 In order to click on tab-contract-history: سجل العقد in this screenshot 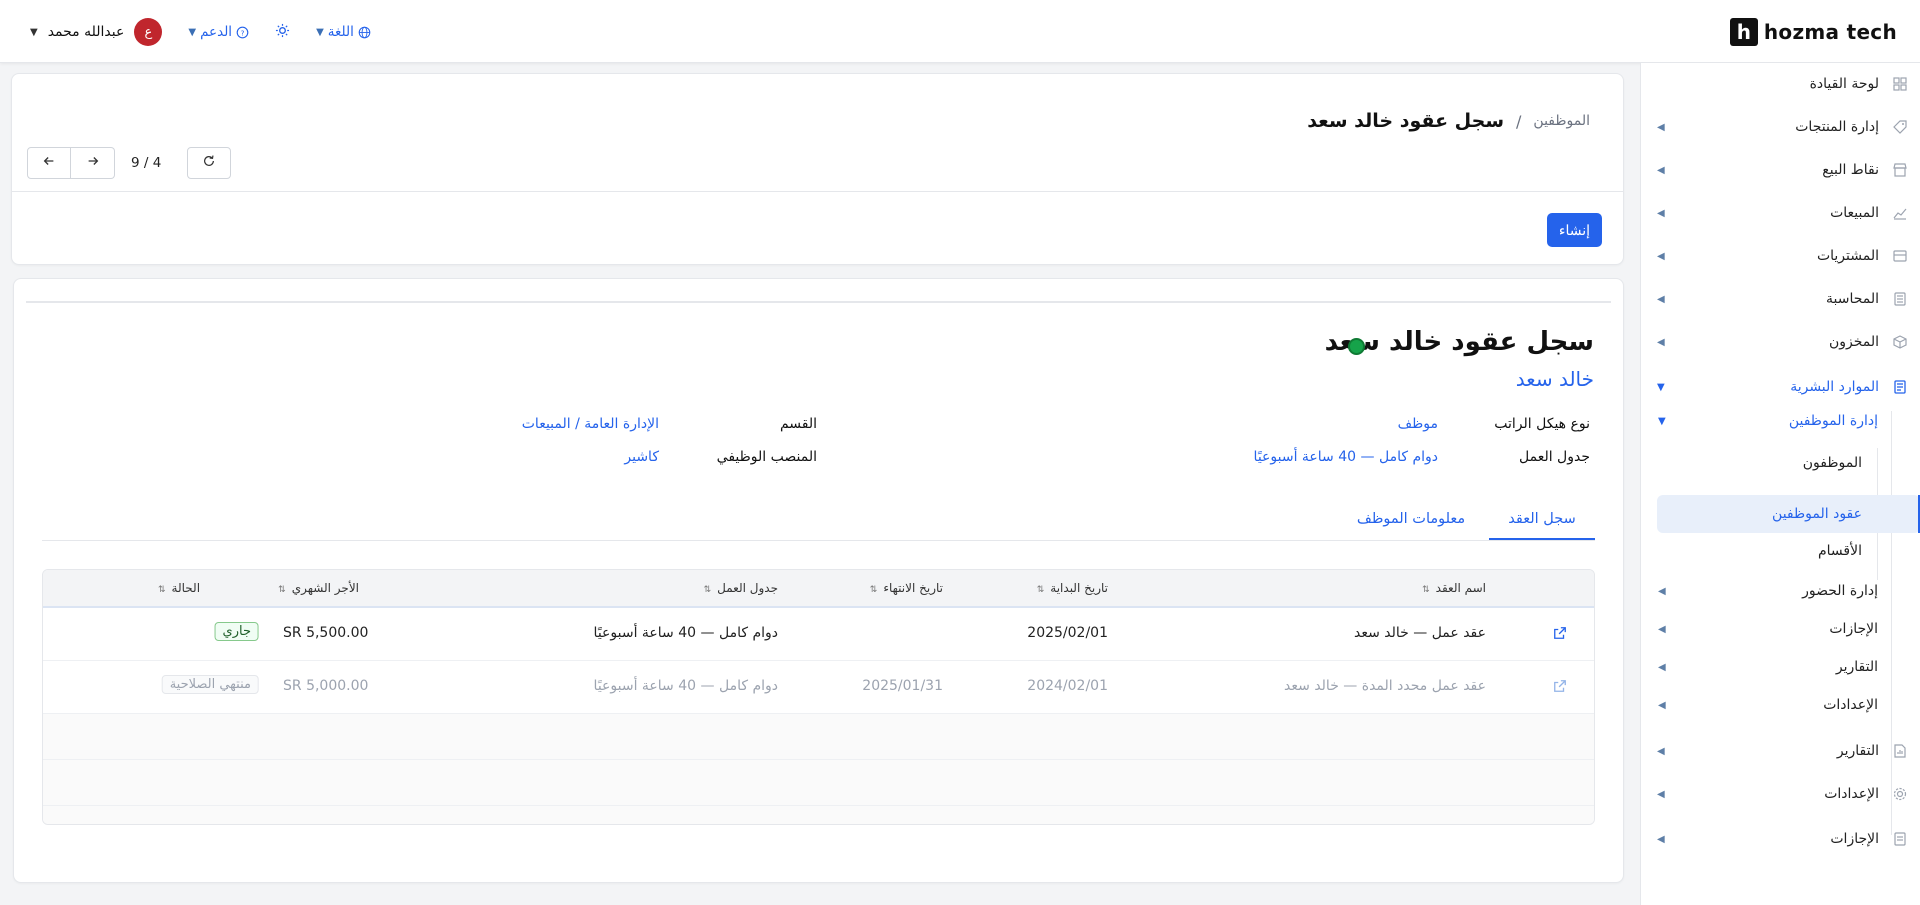, I will do `click(1542, 519)`.